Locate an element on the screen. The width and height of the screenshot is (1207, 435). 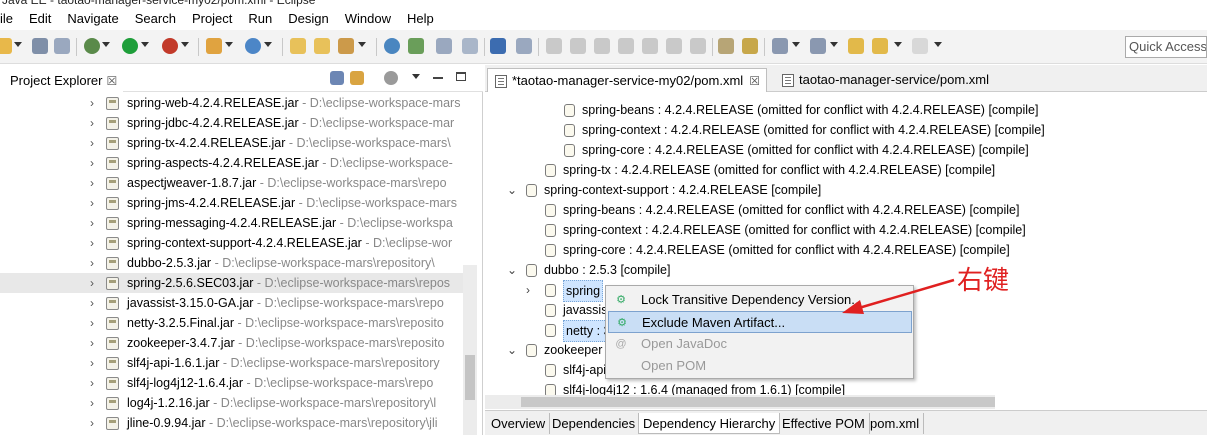
resume-icon is located at coordinates (554, 46).